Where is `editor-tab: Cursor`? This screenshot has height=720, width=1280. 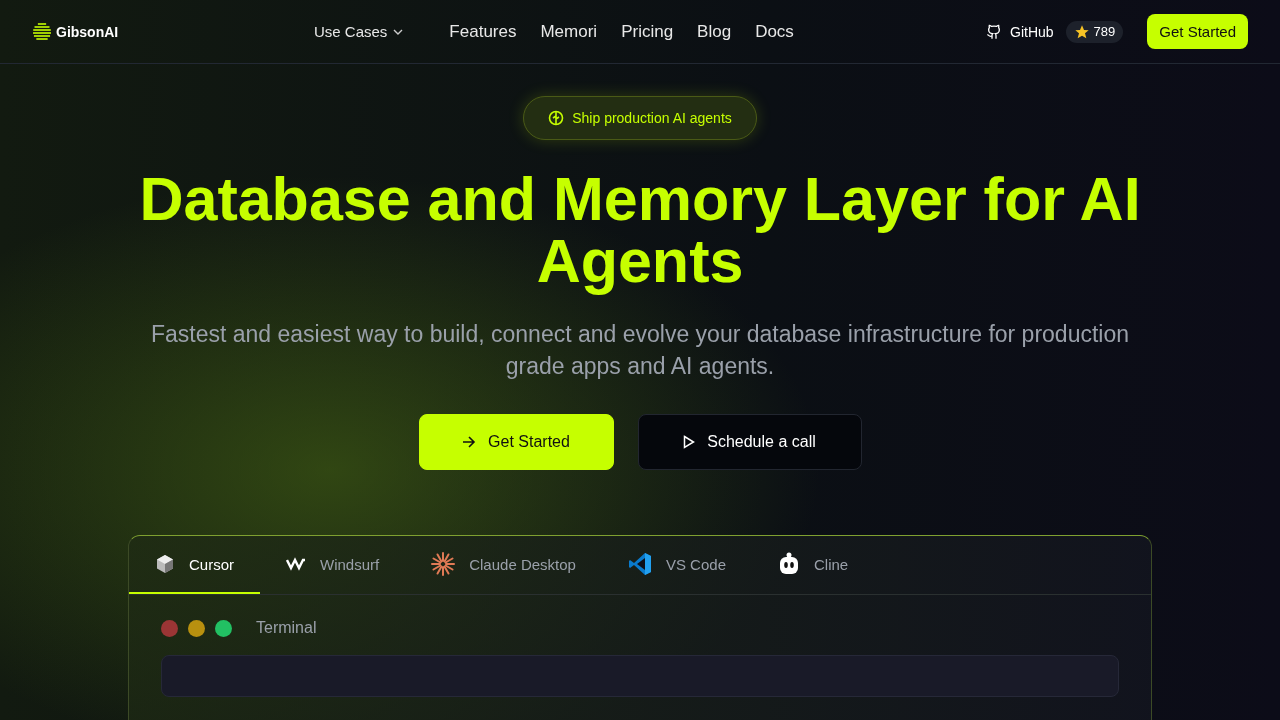 editor-tab: Cursor is located at coordinates (194, 565).